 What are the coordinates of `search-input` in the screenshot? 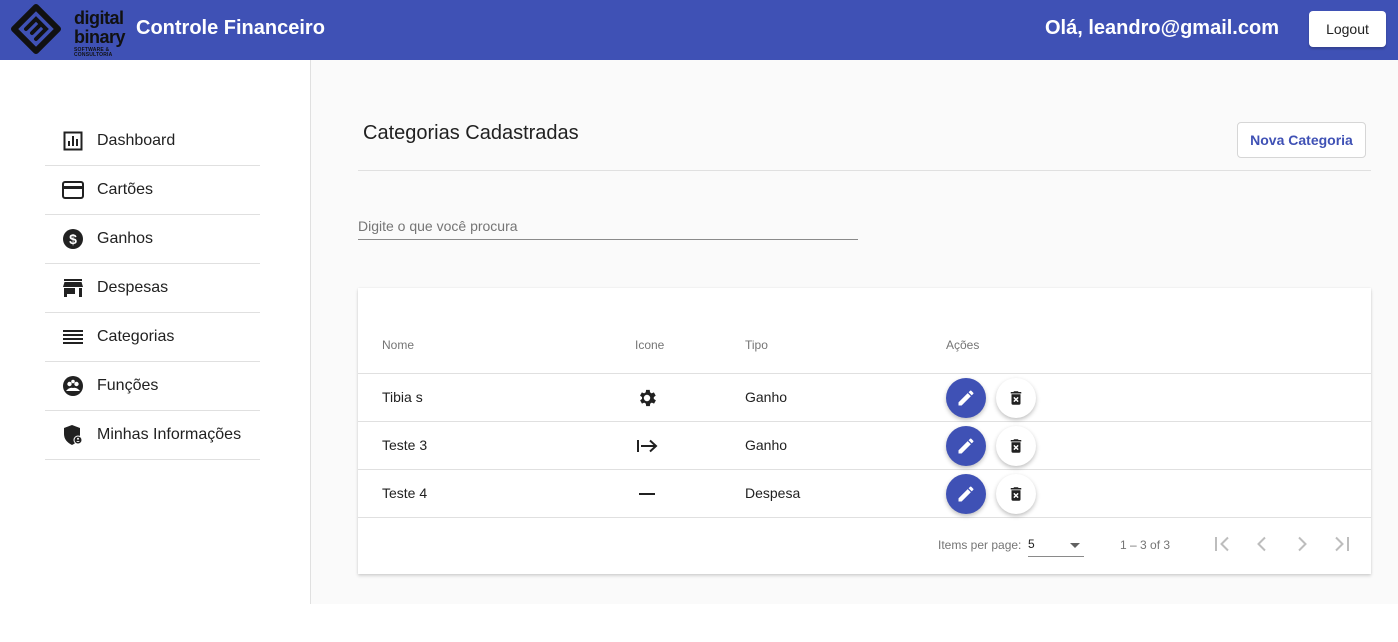 It's located at (608, 226).